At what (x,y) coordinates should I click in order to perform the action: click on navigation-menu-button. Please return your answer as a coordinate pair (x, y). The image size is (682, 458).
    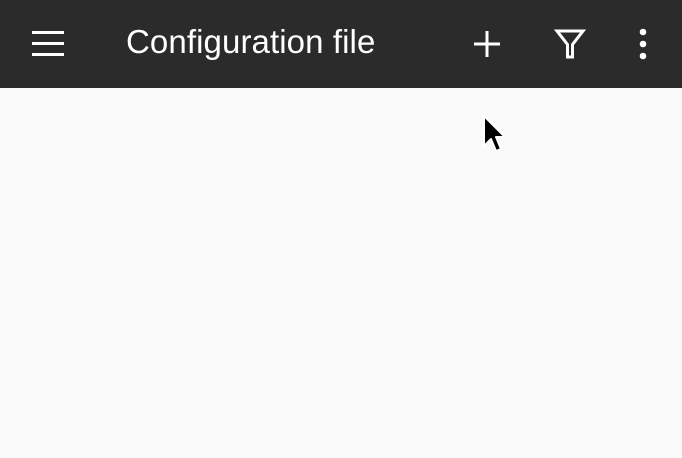
    Looking at the image, I should click on (48, 44).